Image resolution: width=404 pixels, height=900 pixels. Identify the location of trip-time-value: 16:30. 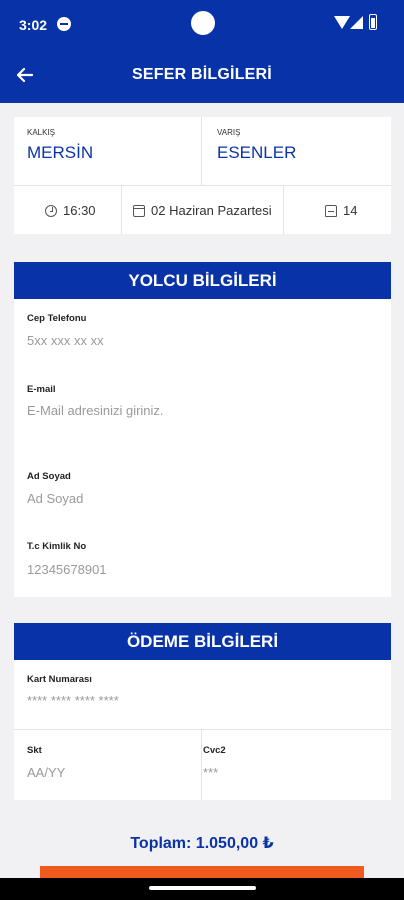
(79, 210).